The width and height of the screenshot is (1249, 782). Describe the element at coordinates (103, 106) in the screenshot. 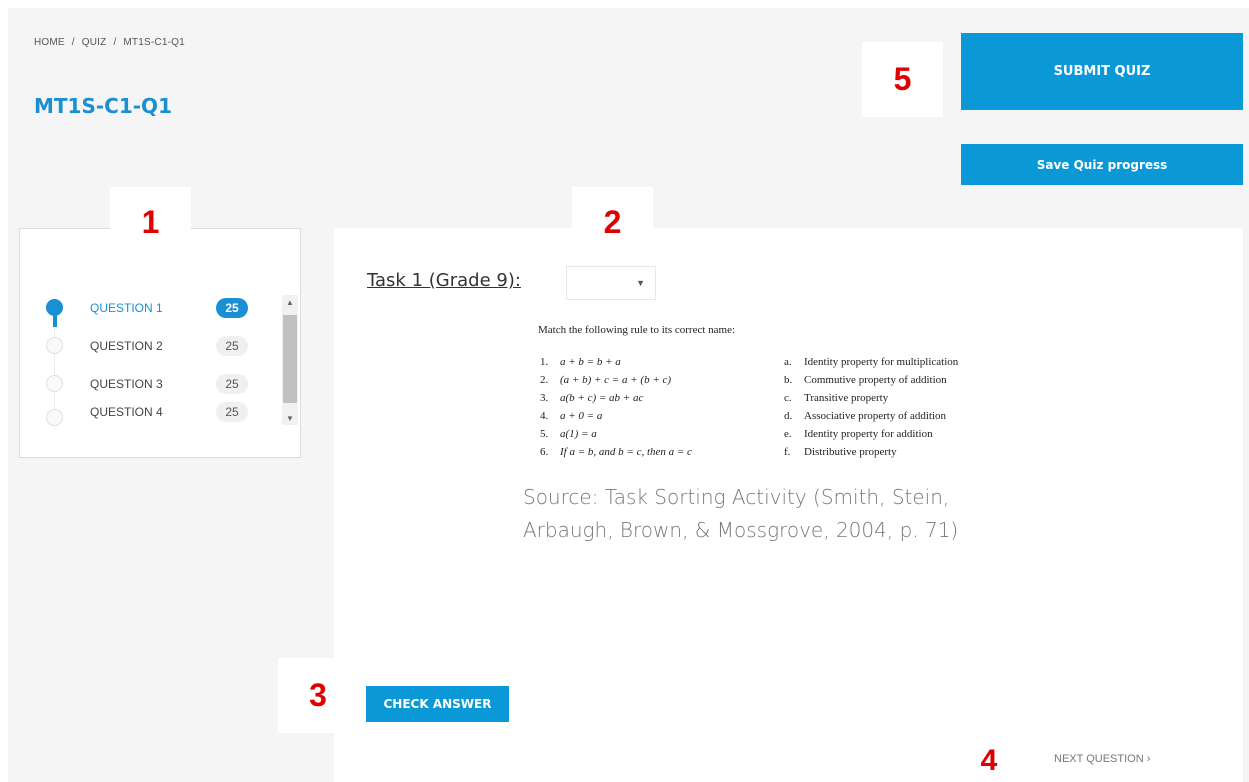

I see `page-title: MT1S-C1-Q1` at that location.